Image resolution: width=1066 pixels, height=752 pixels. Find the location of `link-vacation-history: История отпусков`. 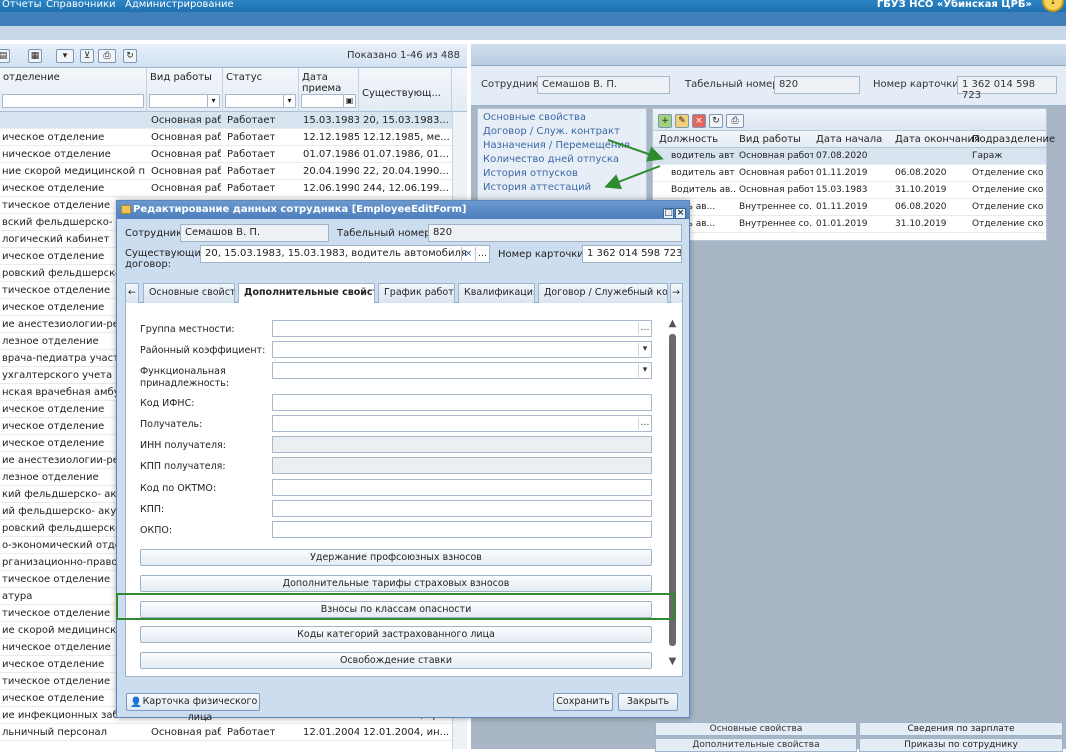

link-vacation-history: История отпусков is located at coordinates (530, 173).